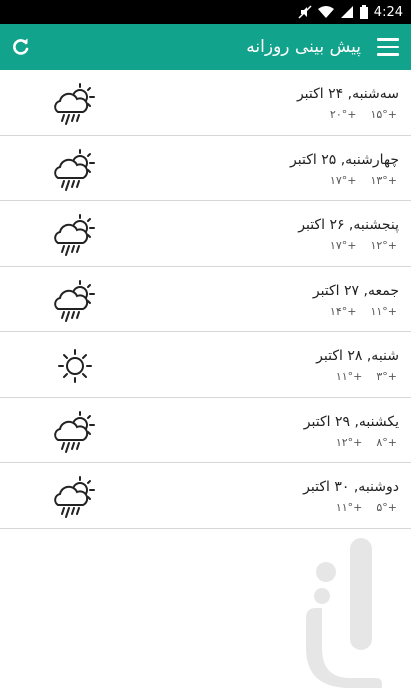 Image resolution: width=411 pixels, height=698 pixels. I want to click on forecast-row: پنجشنبه, ۲۶ اکتبر +۱۲° +۱۷°, so click(205, 234).